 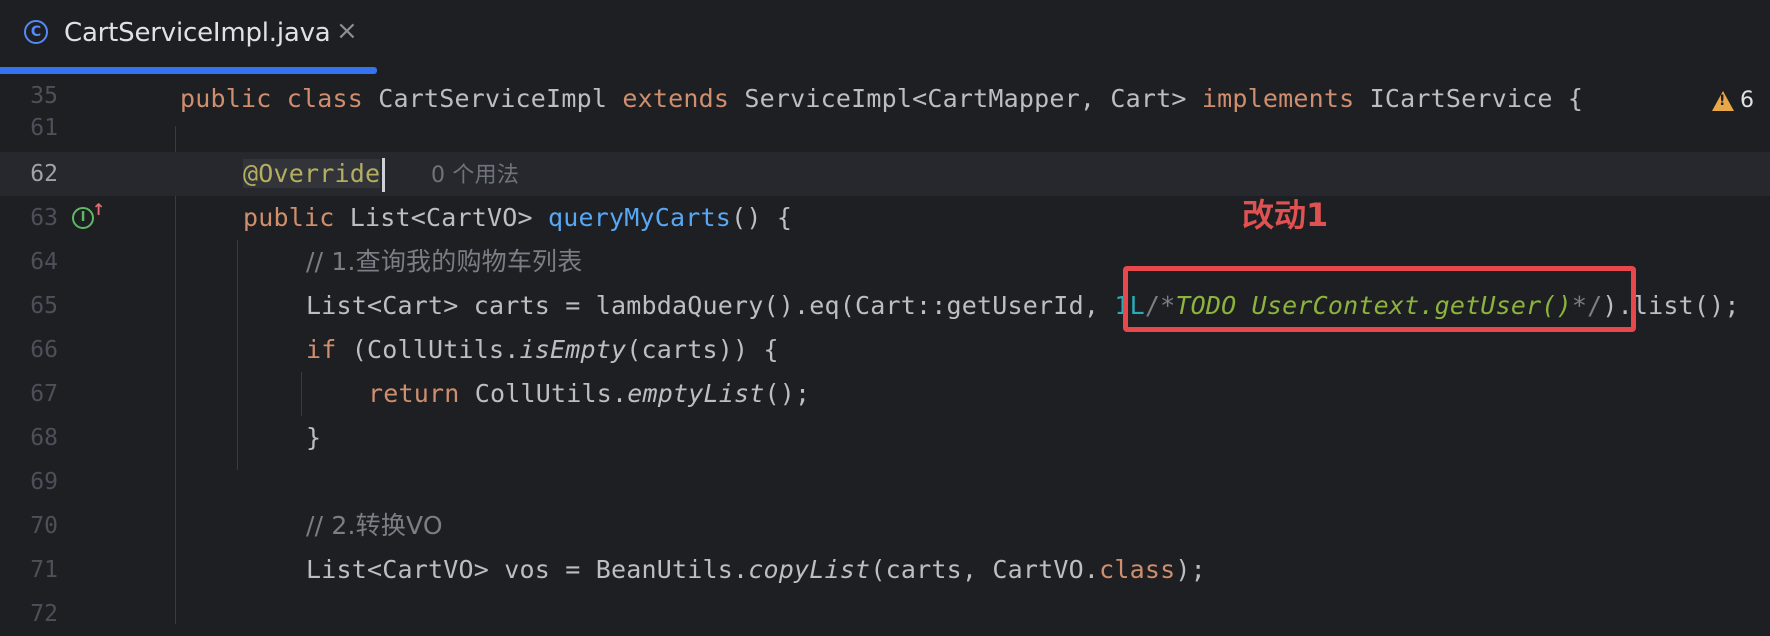 I want to click on code-line-61: 61, so click(x=885, y=129).